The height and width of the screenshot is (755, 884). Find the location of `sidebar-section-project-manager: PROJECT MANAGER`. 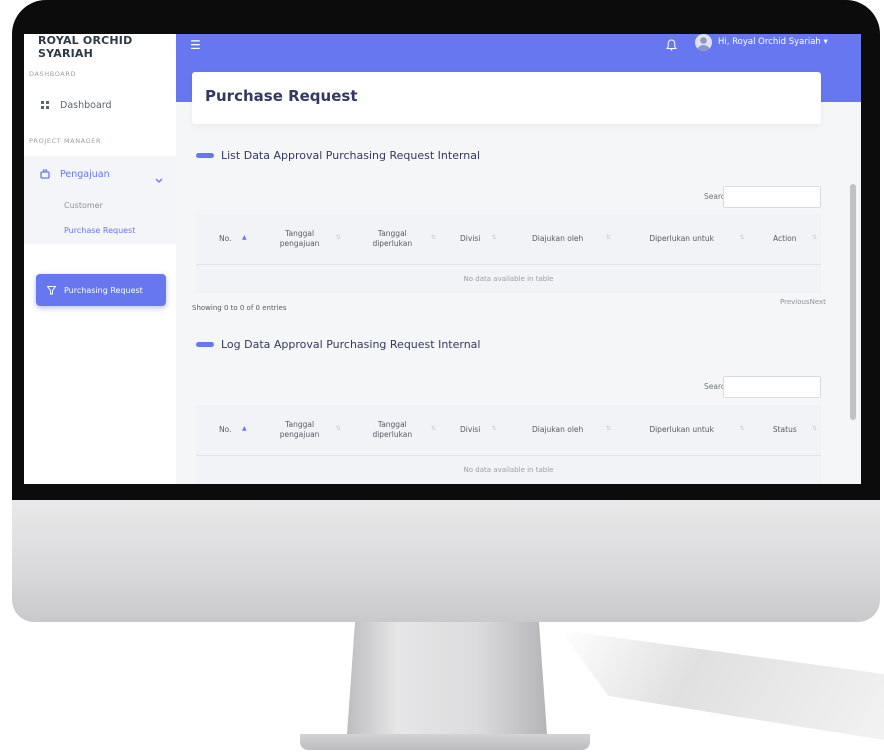

sidebar-section-project-manager: PROJECT MANAGER is located at coordinates (65, 141).